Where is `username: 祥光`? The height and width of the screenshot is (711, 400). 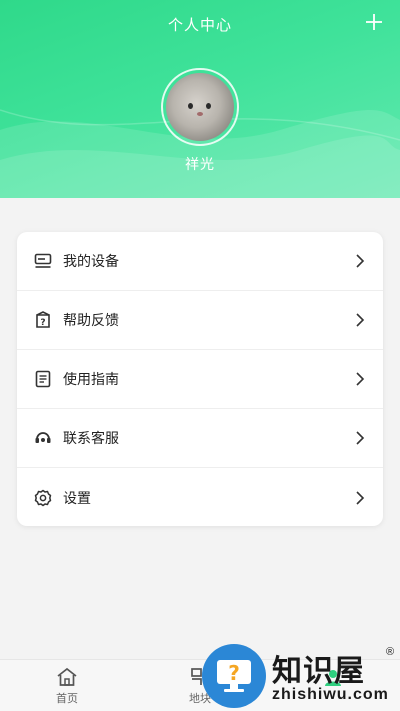 username: 祥光 is located at coordinates (200, 164).